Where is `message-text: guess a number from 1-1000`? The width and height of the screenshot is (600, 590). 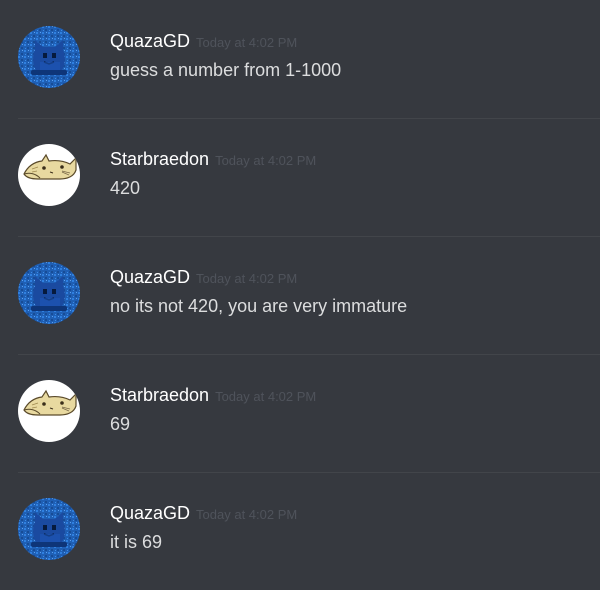
message-text: guess a number from 1-1000 is located at coordinates (226, 70).